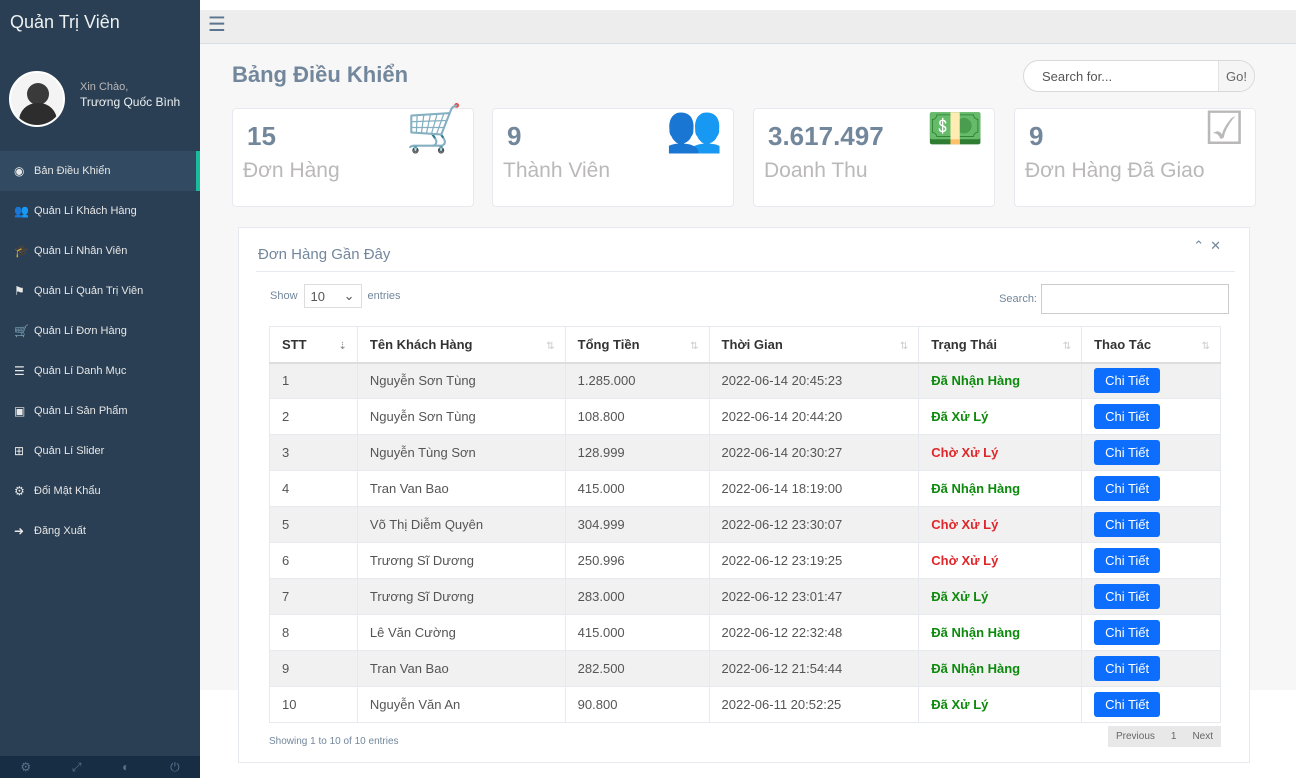 This screenshot has height=778, width=1296. Describe the element at coordinates (814, 524) in the screenshot. I see `cell-time: 2022-06-12 23:30:07` at that location.